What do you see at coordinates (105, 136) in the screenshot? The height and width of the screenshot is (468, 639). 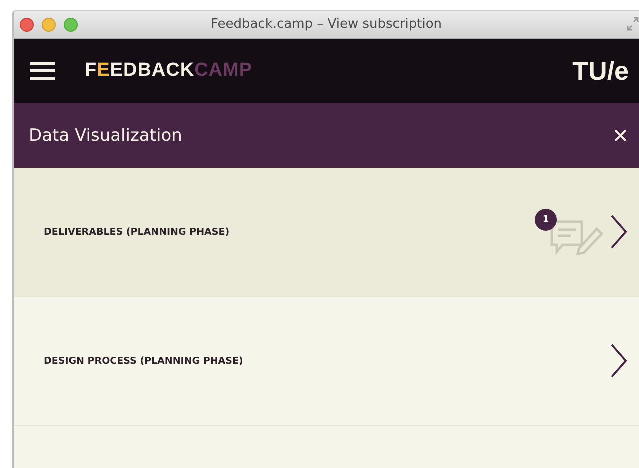 I see `panel-title: Data Visualization` at bounding box center [105, 136].